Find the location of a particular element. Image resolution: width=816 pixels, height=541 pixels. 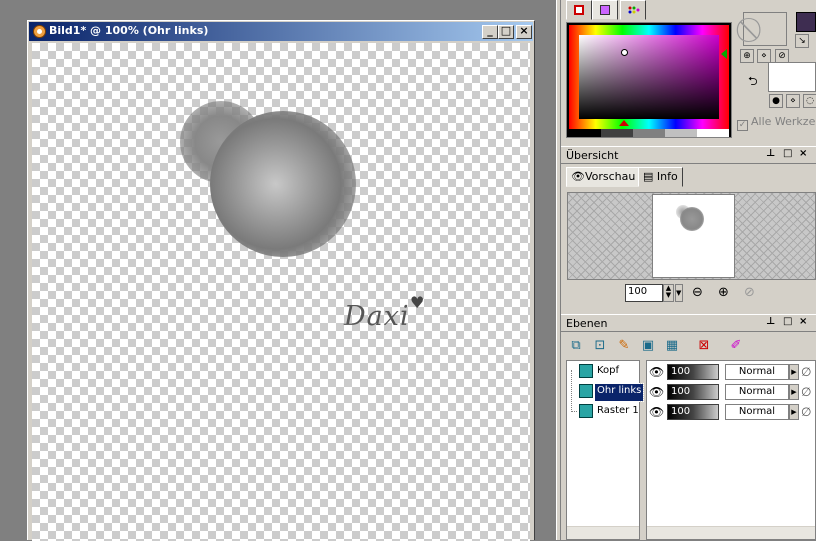

tab-info: ▤ Info is located at coordinates (660, 177).